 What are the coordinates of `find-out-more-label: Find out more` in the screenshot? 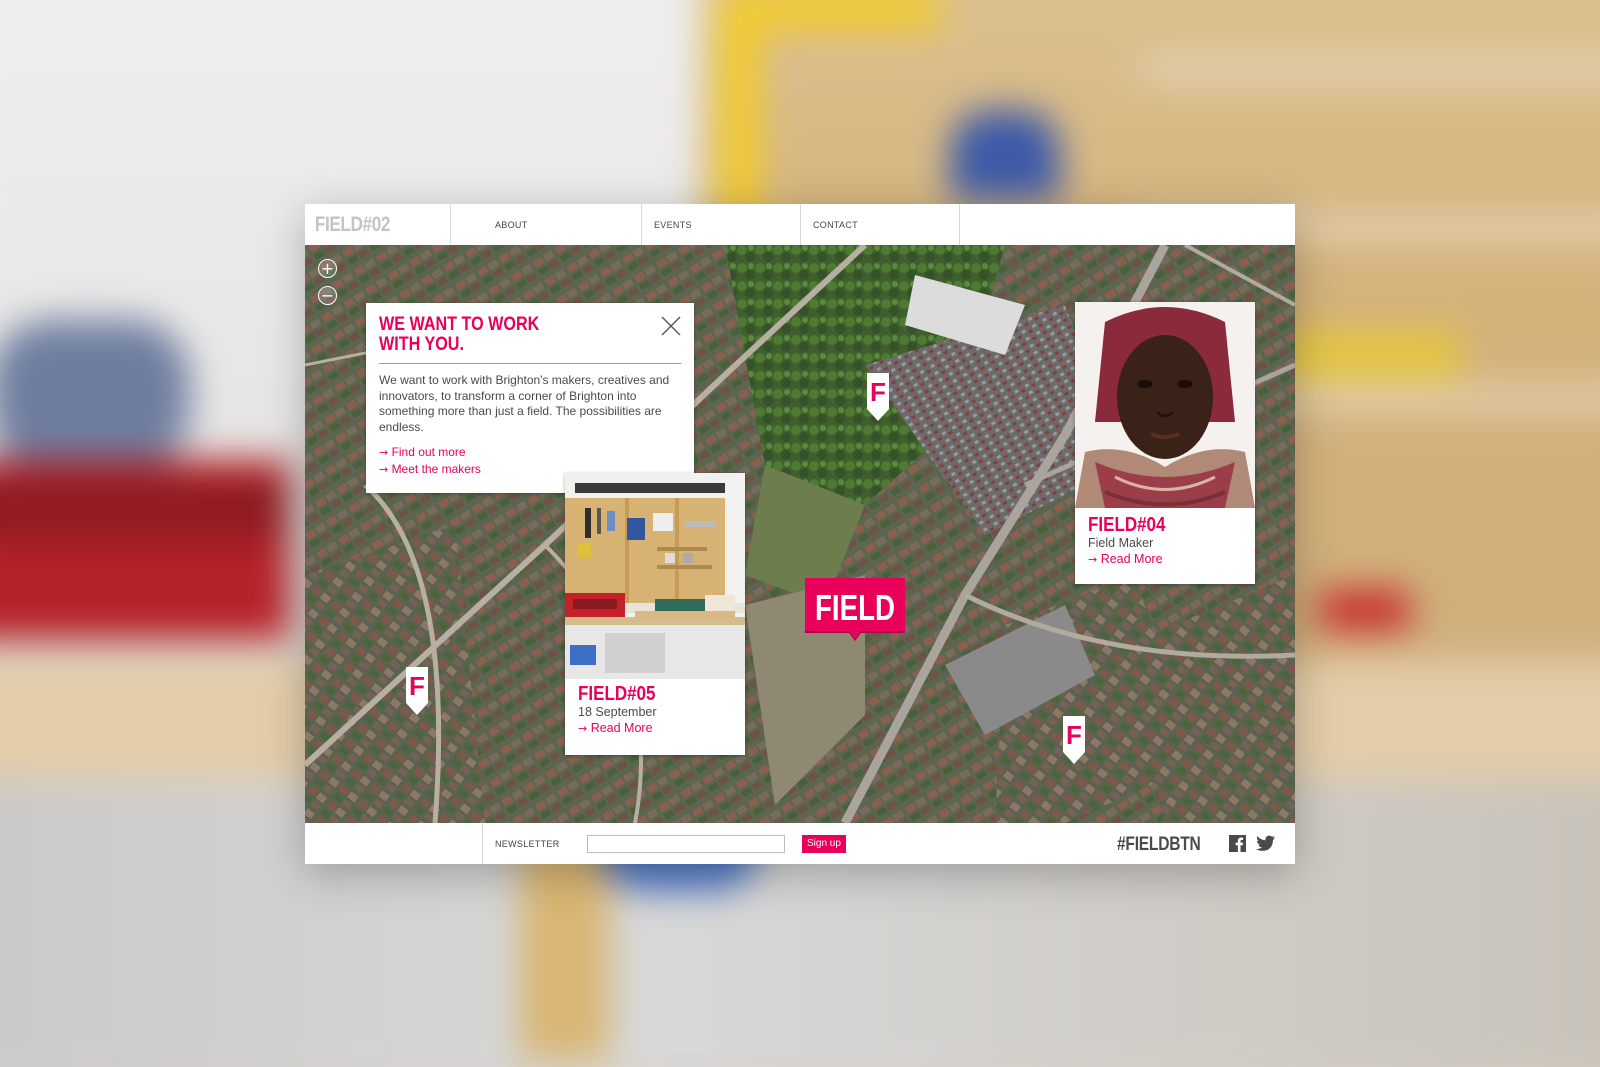 It's located at (428, 452).